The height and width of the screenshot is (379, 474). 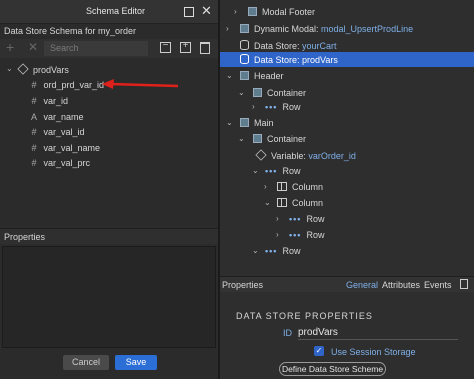 I want to click on properties-label: Properties, so click(x=25, y=237).